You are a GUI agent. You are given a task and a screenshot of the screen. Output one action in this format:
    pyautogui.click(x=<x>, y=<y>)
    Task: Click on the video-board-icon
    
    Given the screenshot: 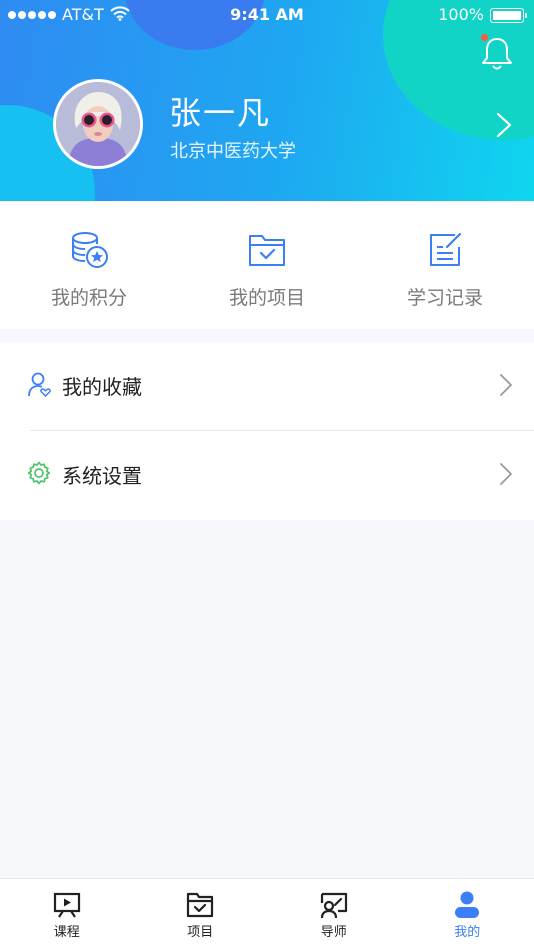 What is the action you would take?
    pyautogui.click(x=66, y=905)
    